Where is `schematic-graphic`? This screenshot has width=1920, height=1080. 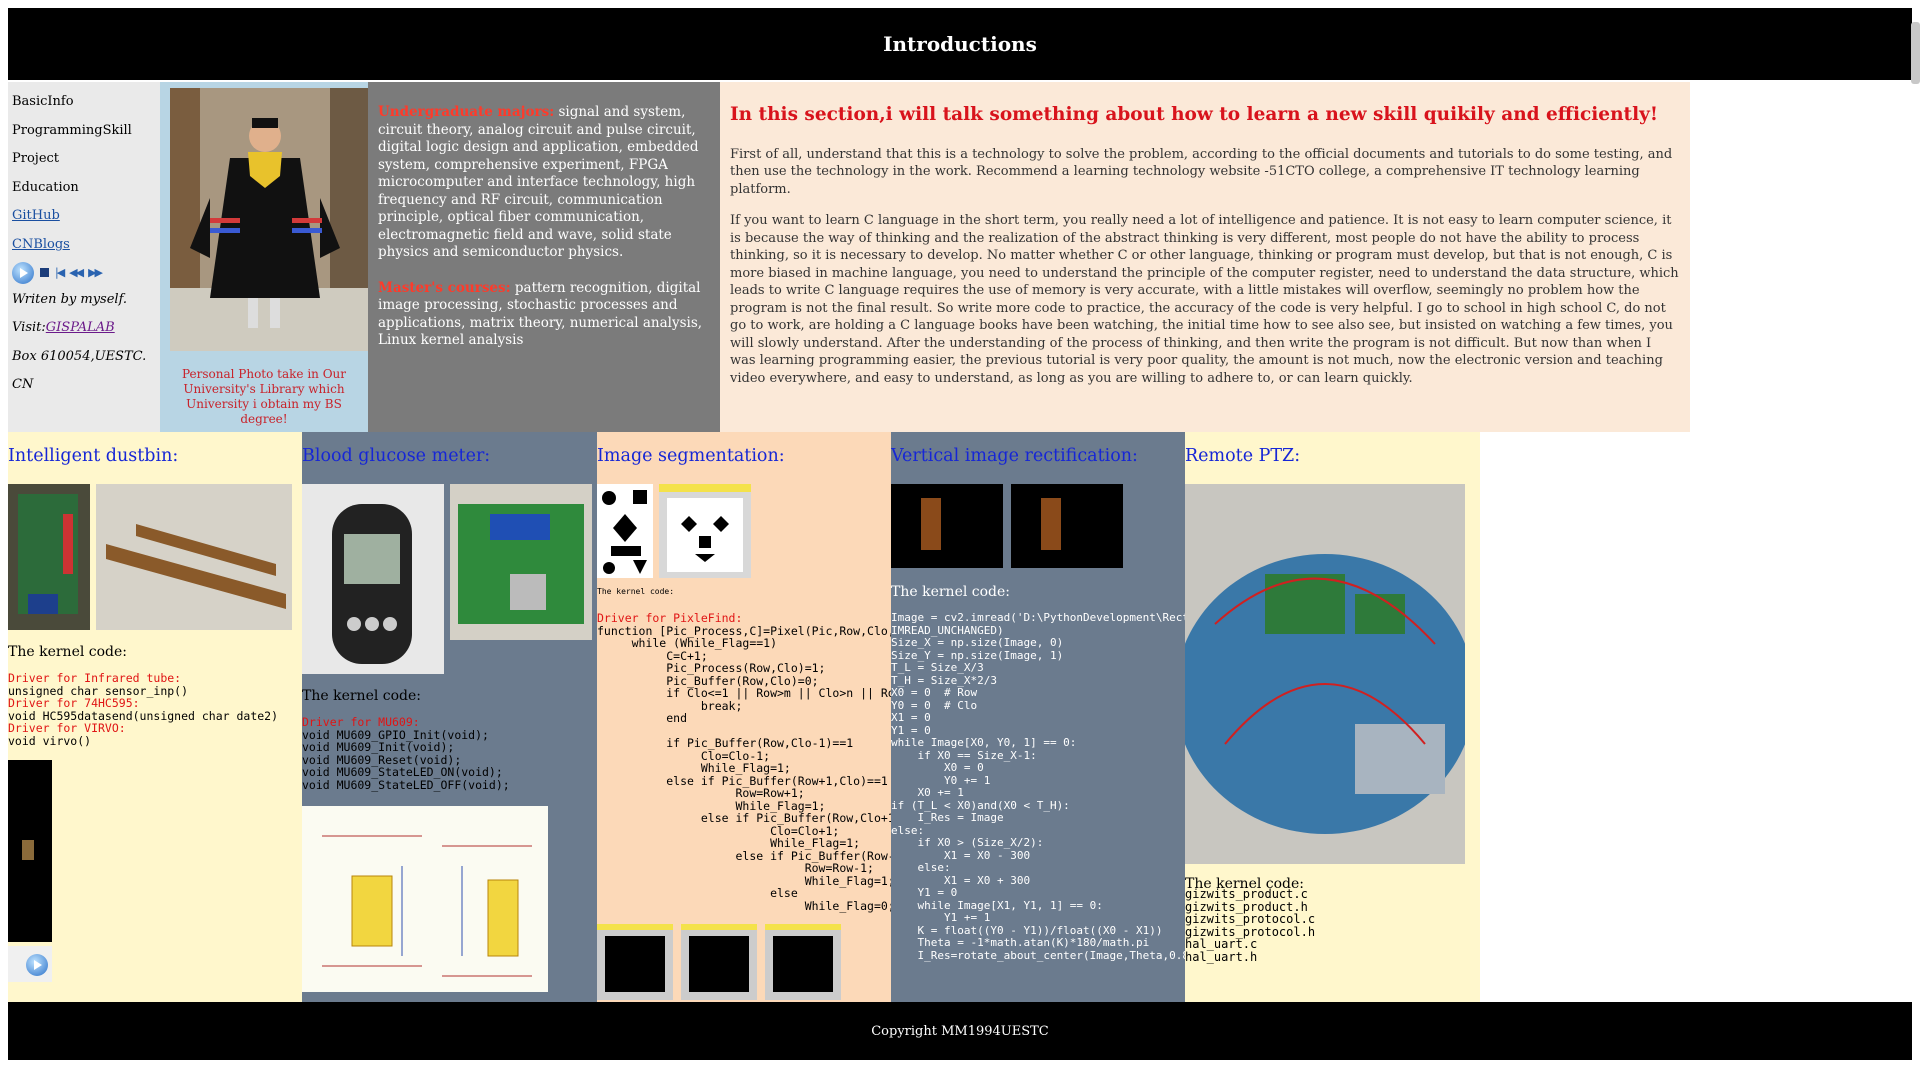
schematic-graphic is located at coordinates (425, 899).